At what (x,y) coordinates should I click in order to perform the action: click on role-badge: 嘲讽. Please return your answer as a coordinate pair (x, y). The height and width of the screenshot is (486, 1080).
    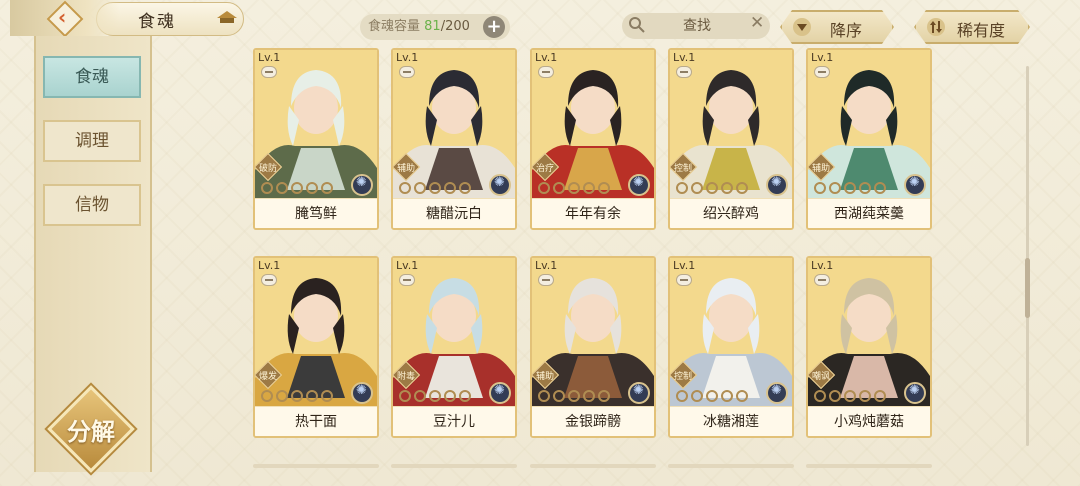
    Looking at the image, I should click on (822, 375).